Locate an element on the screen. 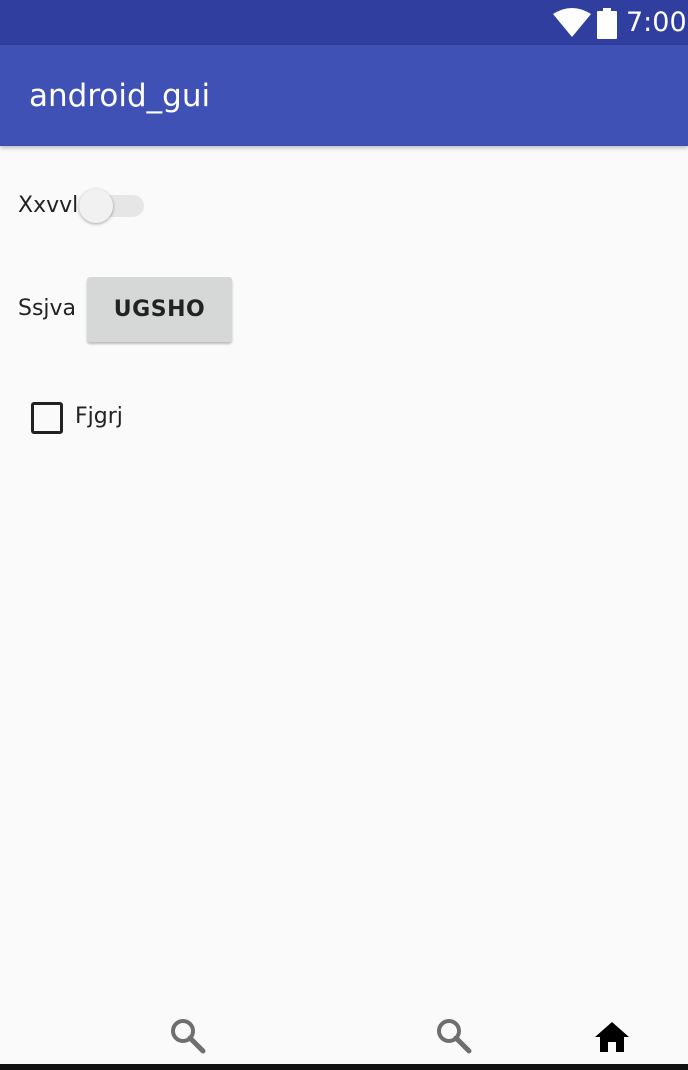 Image resolution: width=688 pixels, height=1070 pixels. wifi-icon is located at coordinates (572, 22).